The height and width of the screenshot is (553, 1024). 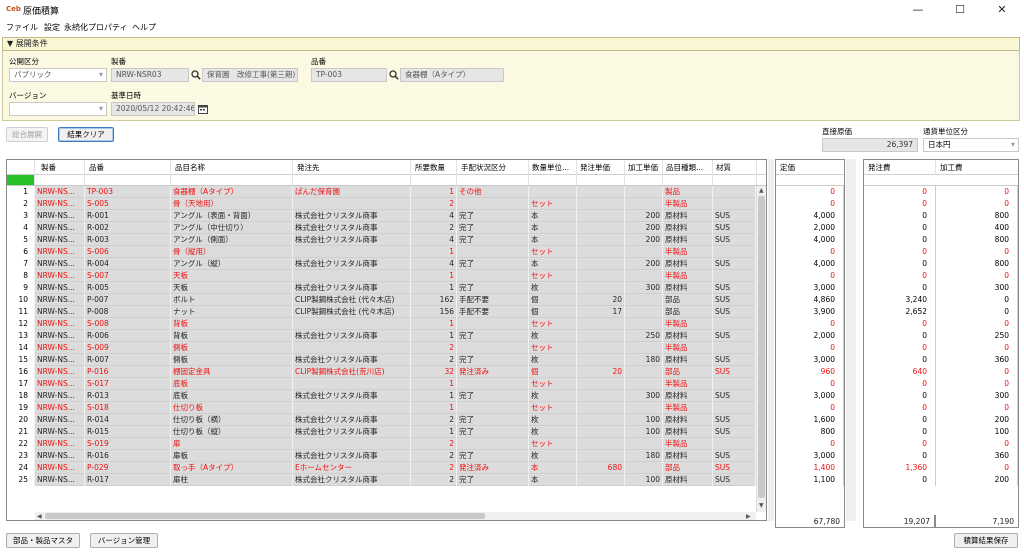 I want to click on processing-cost-cell: 0, so click(x=977, y=300).